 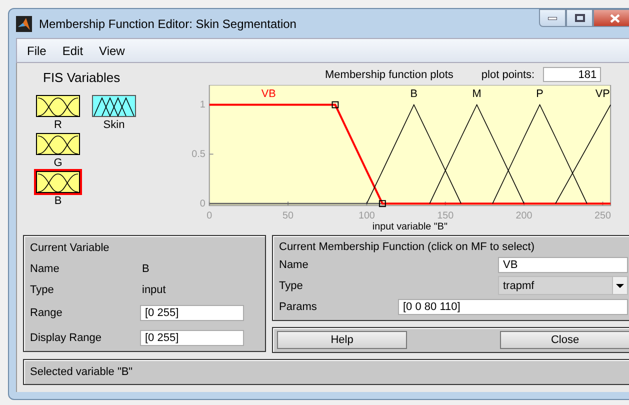 What do you see at coordinates (47, 312) in the screenshot?
I see `field-label: Range` at bounding box center [47, 312].